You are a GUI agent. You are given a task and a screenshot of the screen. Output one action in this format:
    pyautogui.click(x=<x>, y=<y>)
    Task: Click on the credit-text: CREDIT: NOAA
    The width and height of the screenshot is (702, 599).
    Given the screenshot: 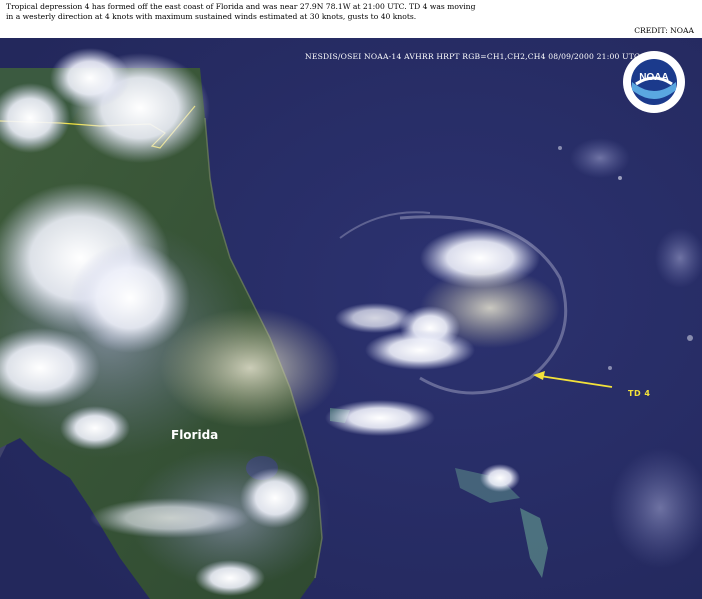 What is the action you would take?
    pyautogui.click(x=664, y=30)
    